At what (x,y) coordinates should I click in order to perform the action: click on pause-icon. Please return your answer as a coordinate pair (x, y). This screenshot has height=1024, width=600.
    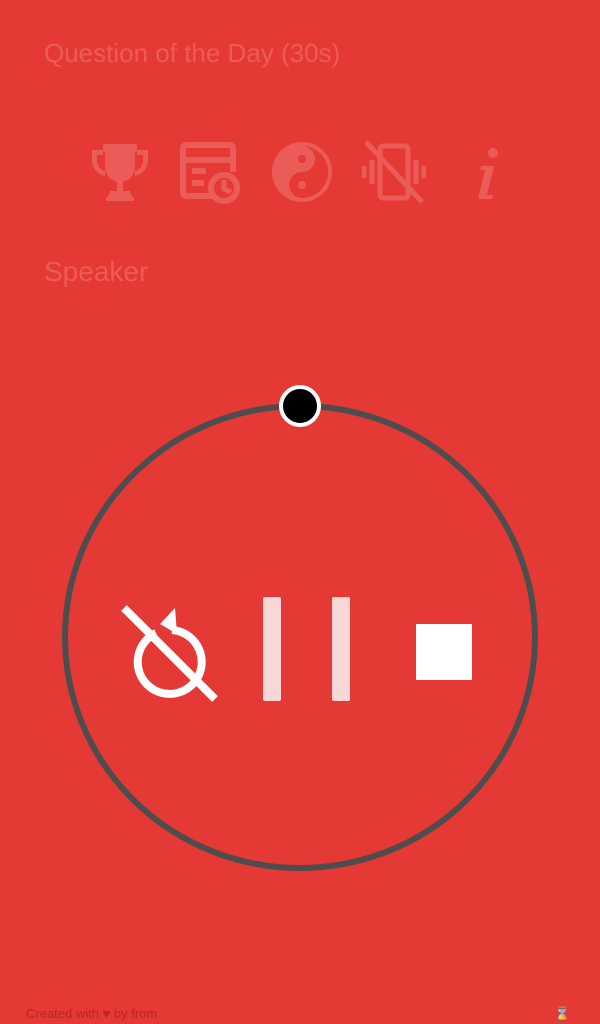
    Looking at the image, I should click on (306, 649).